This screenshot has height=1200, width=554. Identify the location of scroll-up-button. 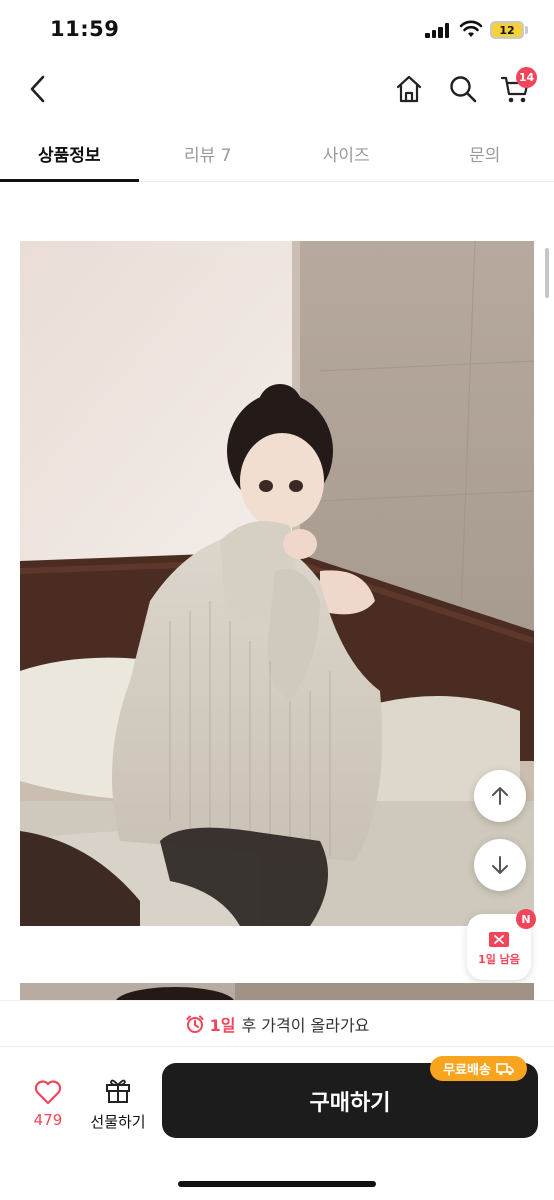
(500, 796).